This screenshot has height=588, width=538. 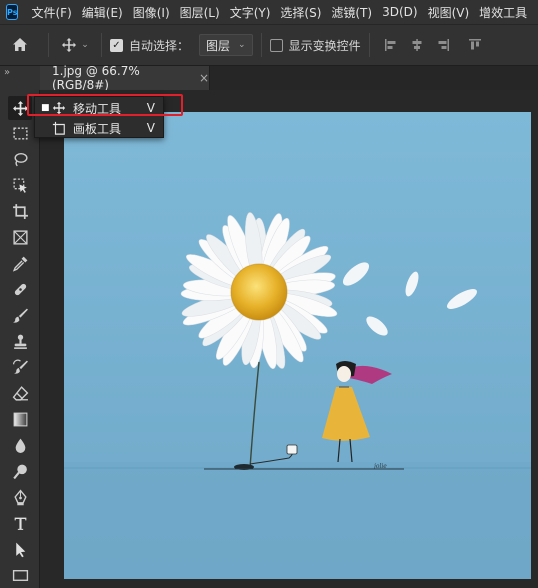 What do you see at coordinates (276, 45) in the screenshot?
I see `show-transform-checkbox` at bounding box center [276, 45].